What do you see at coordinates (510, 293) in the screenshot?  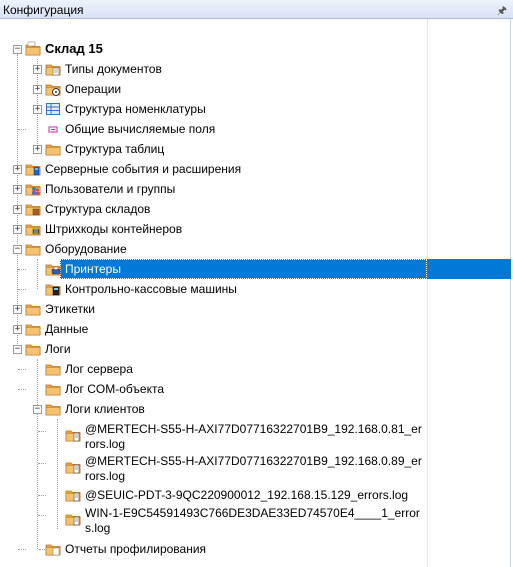 I see `panel-border` at bounding box center [510, 293].